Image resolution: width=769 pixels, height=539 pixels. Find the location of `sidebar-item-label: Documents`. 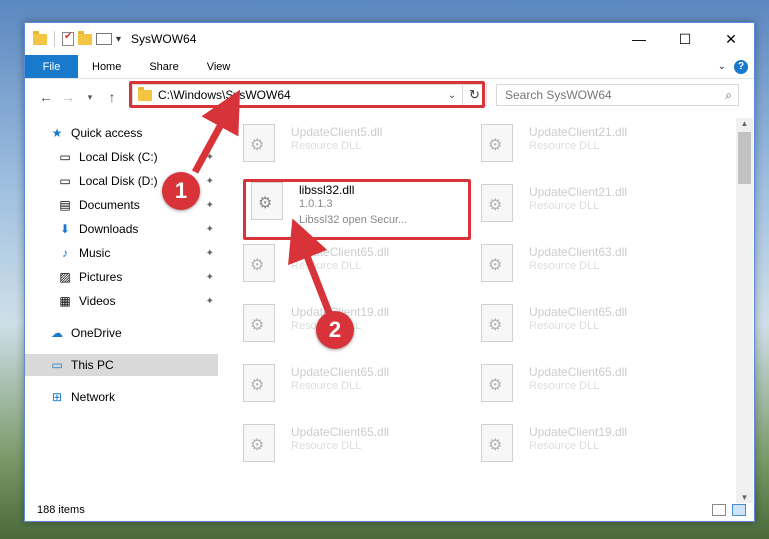

sidebar-item-label: Documents is located at coordinates (109, 205).